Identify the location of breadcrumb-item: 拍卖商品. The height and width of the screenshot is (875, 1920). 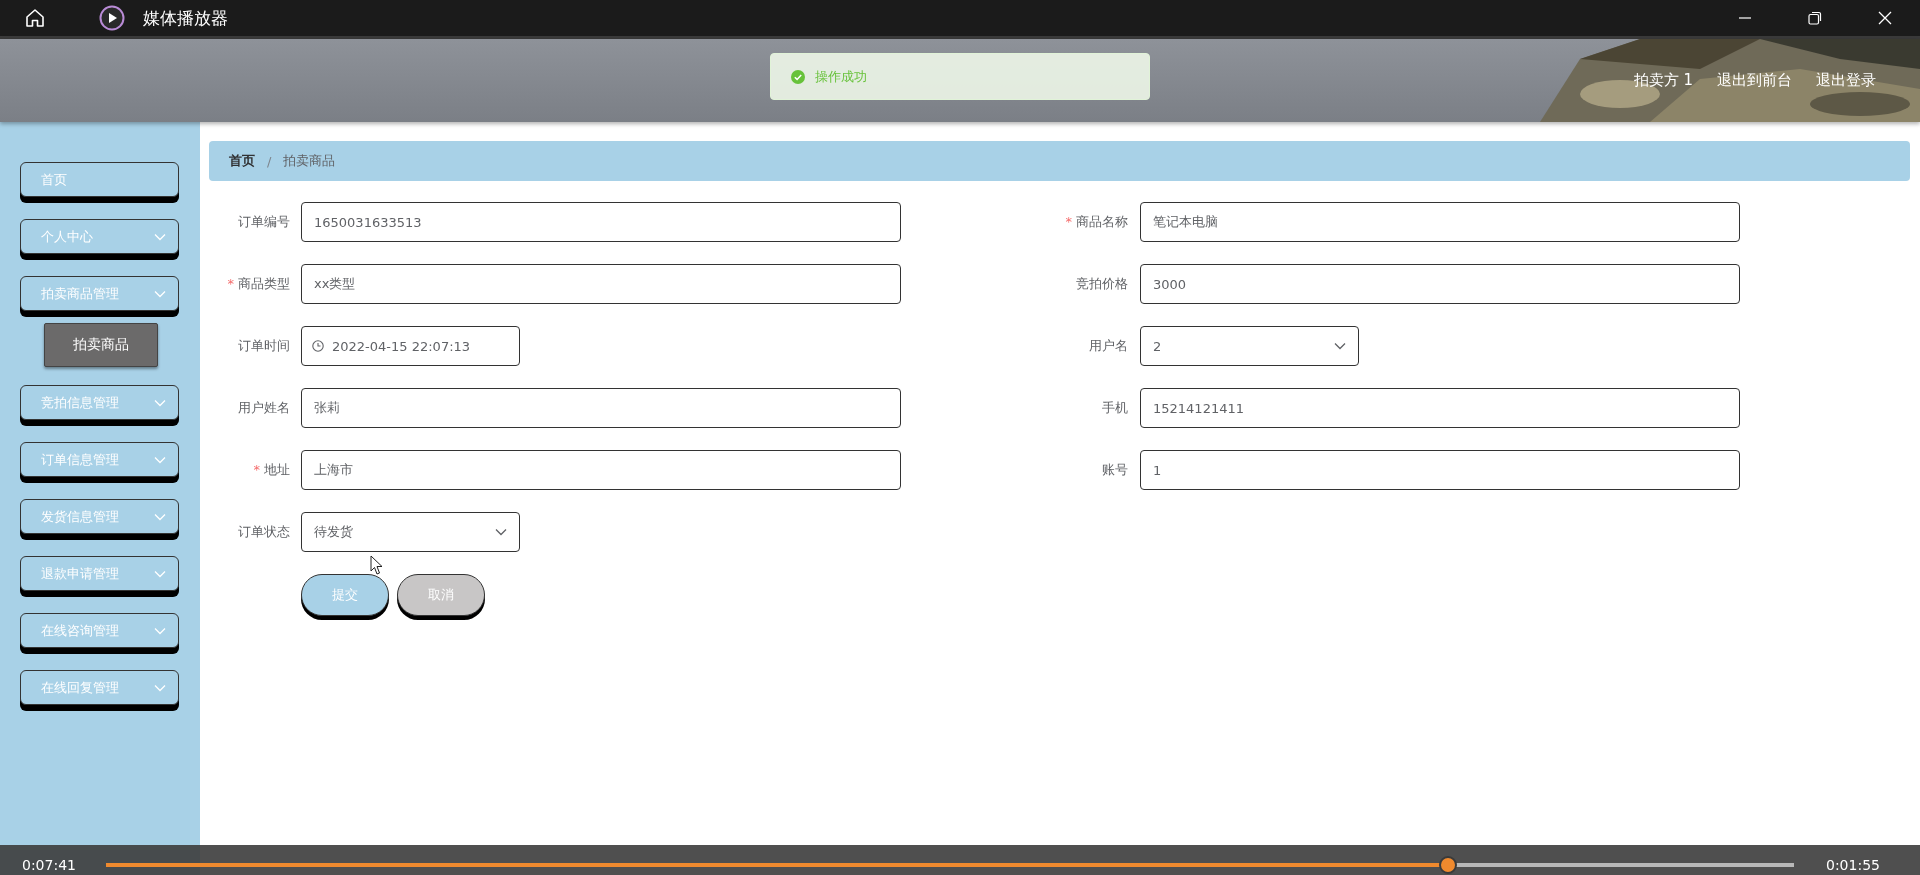
(309, 161).